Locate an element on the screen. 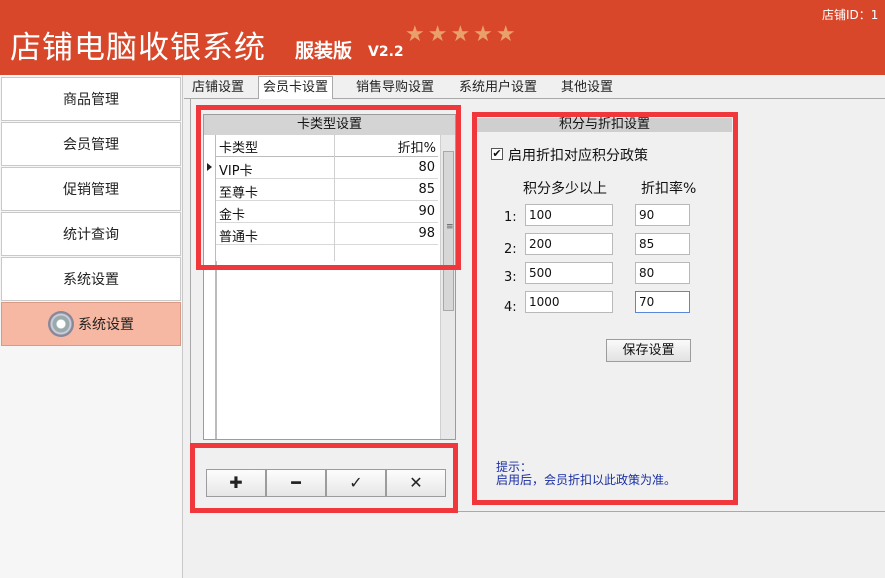  sidebar-item-products: 商品管理 is located at coordinates (91, 99).